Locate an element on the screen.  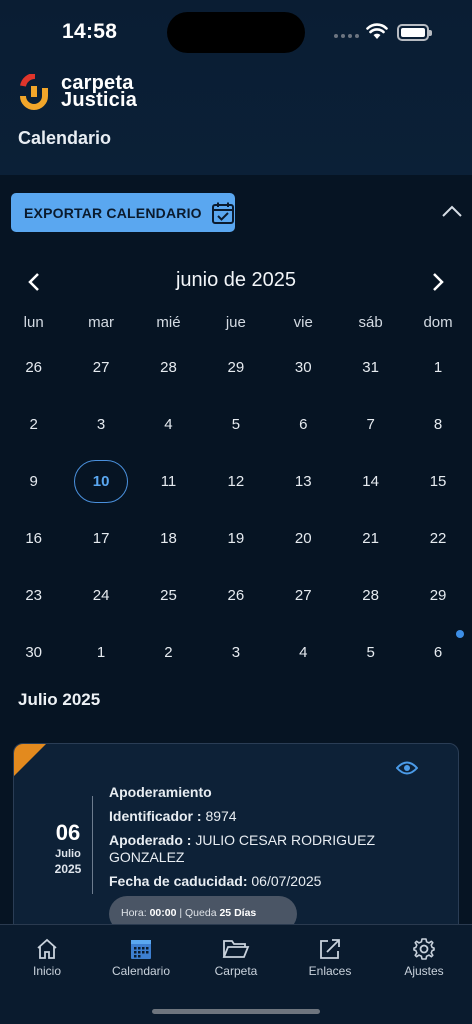
brand-logo-icon is located at coordinates (34, 92).